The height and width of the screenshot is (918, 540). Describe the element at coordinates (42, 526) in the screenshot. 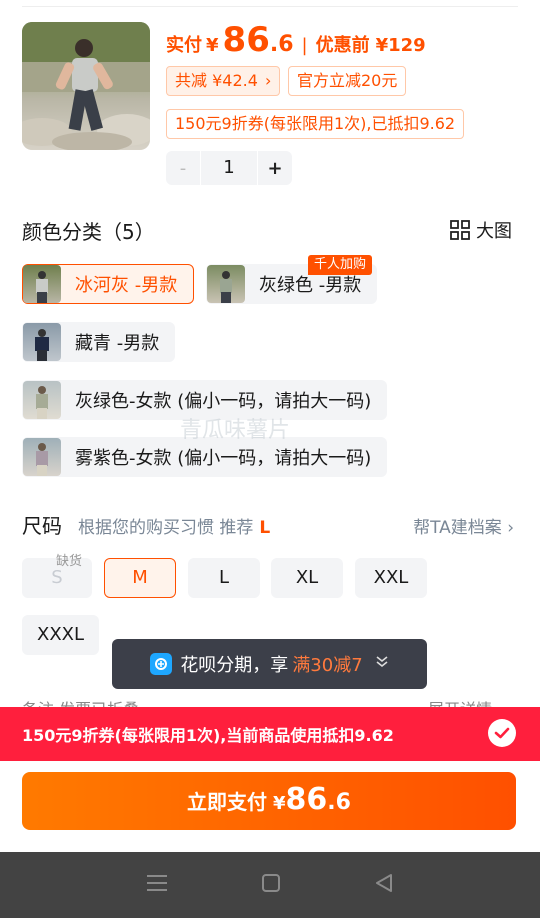

I see `size-section-title: 尺码` at that location.